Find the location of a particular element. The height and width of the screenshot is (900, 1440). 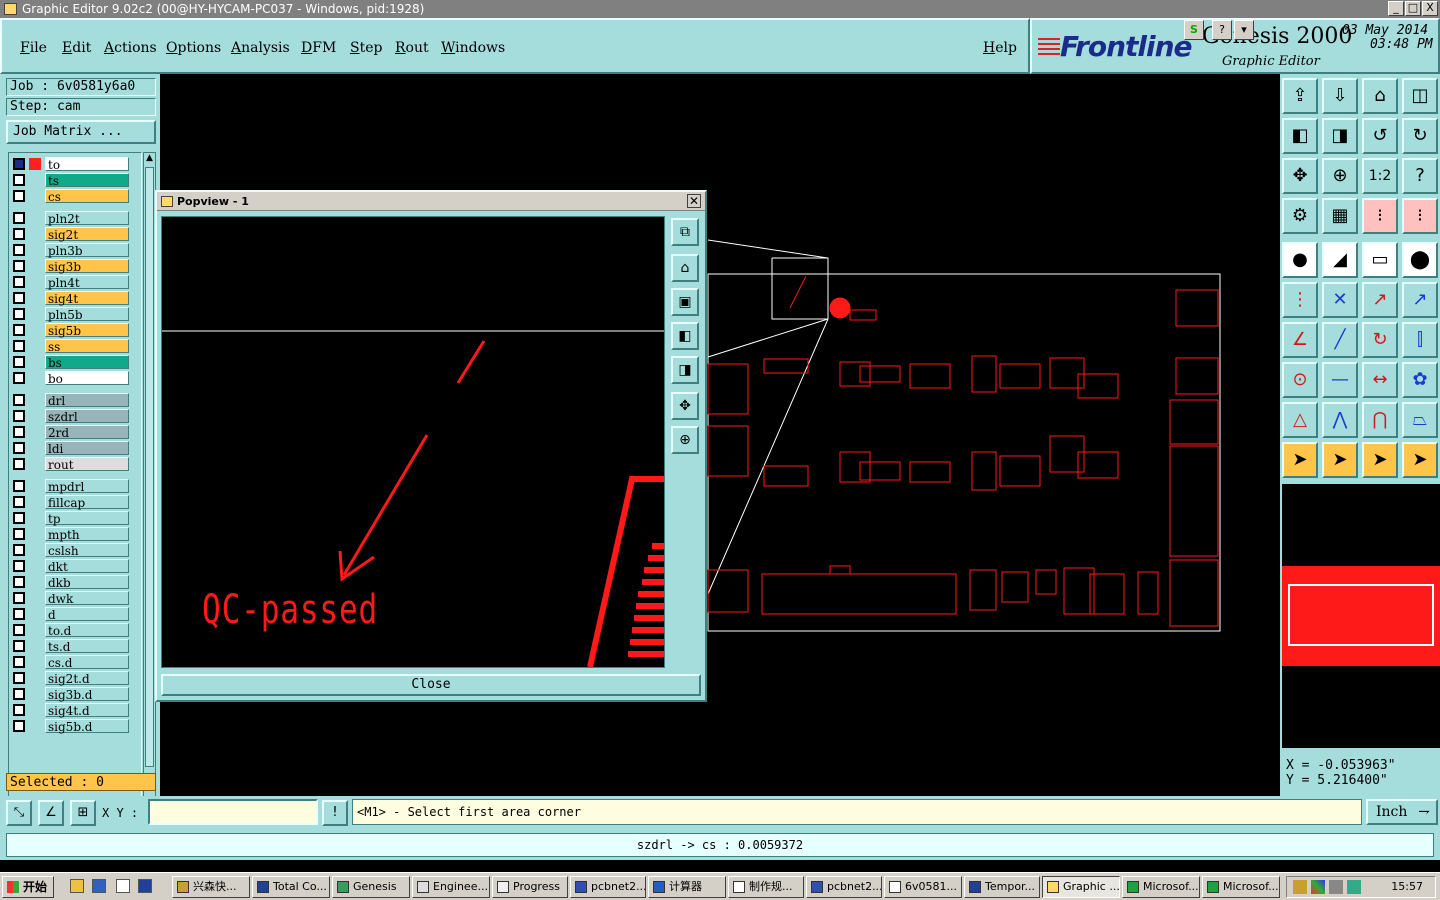

measure-icon: ⚙ is located at coordinates (1300, 216).